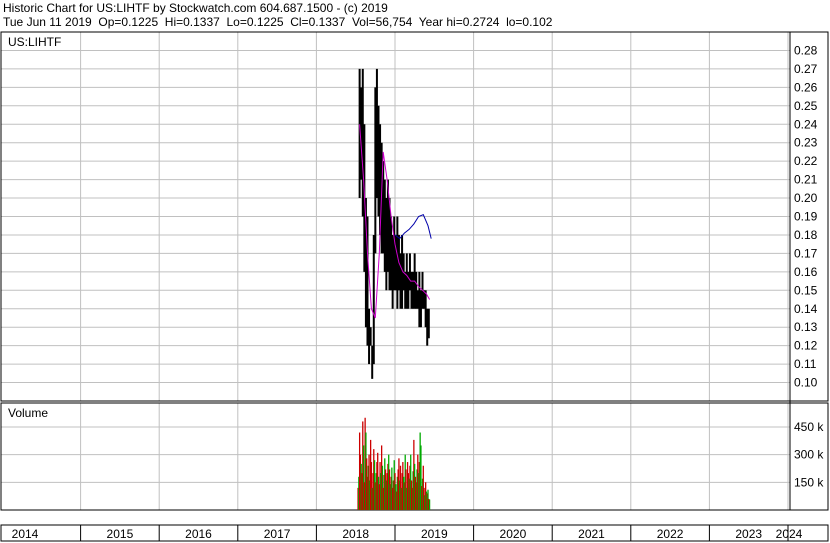 The width and height of the screenshot is (830, 543). Describe the element at coordinates (809, 427) in the screenshot. I see `volume-tick-label: 450 k` at that location.